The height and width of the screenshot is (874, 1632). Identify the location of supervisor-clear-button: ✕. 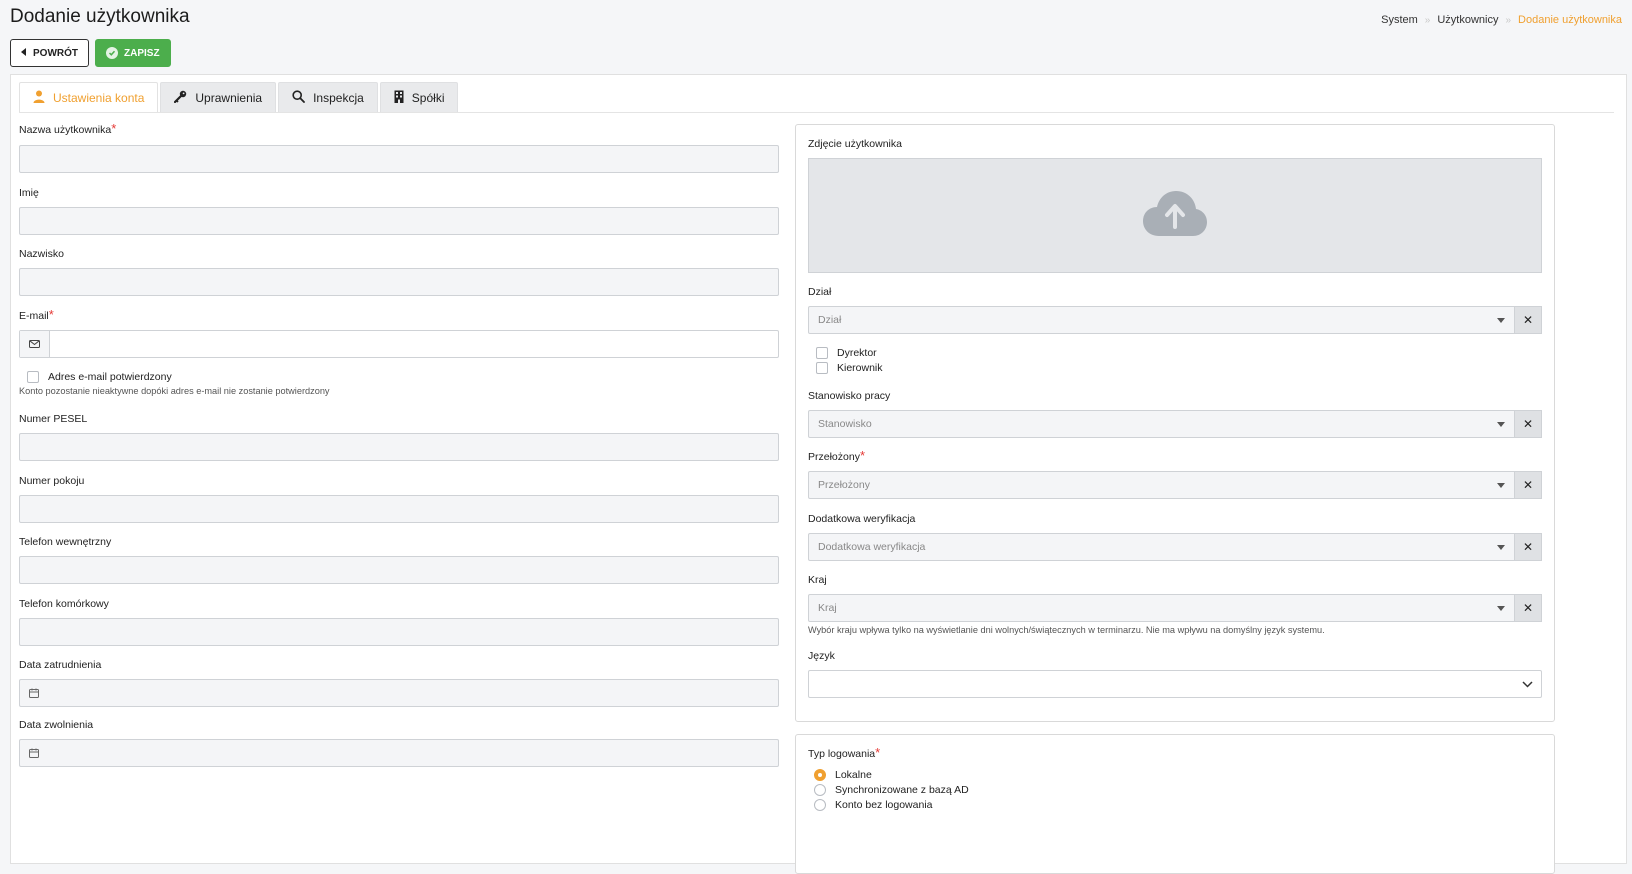
(1528, 485).